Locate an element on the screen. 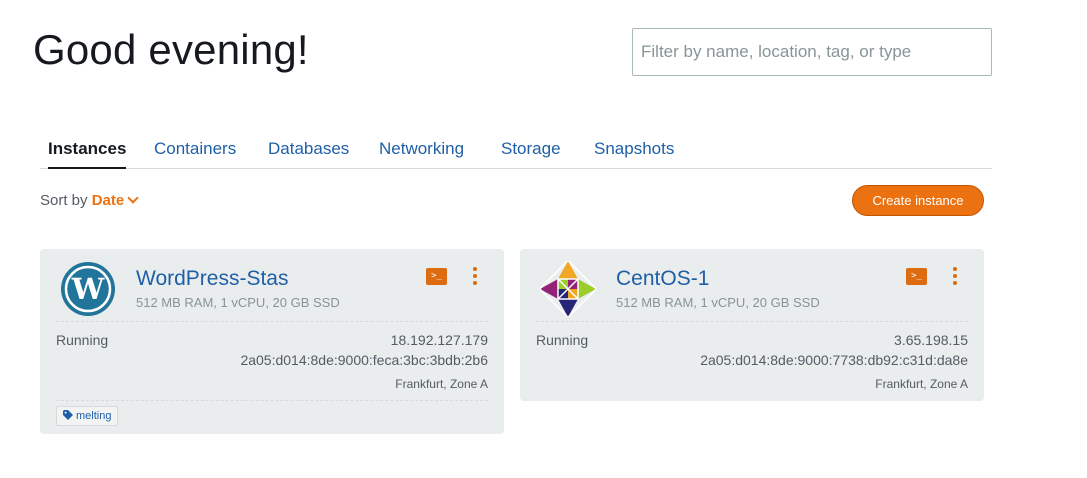 The width and height of the screenshot is (1087, 478). sort-dropdown: Date is located at coordinates (115, 200).